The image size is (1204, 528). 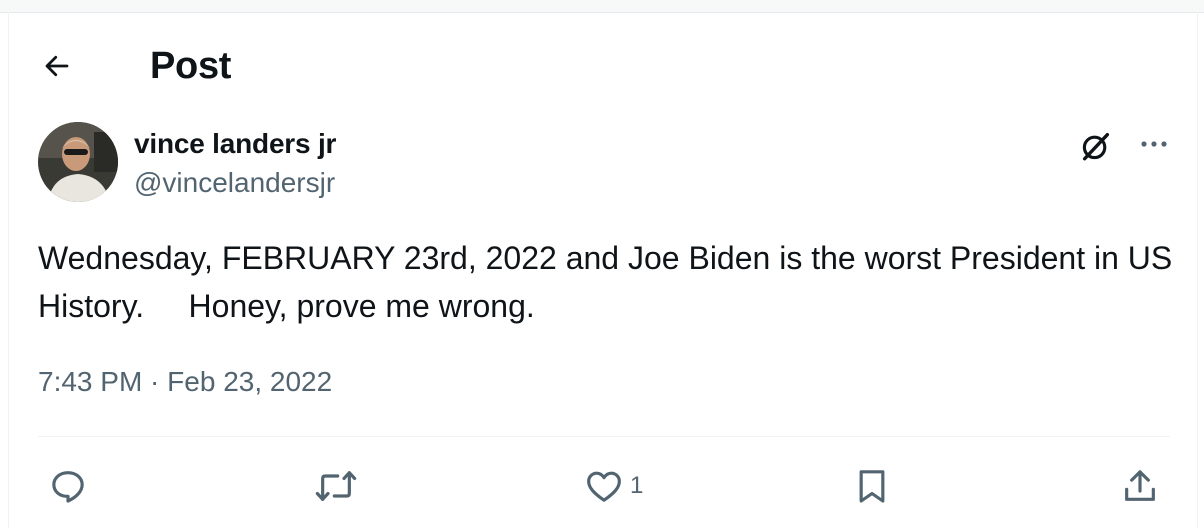 What do you see at coordinates (191, 66) in the screenshot?
I see `page-title: Post` at bounding box center [191, 66].